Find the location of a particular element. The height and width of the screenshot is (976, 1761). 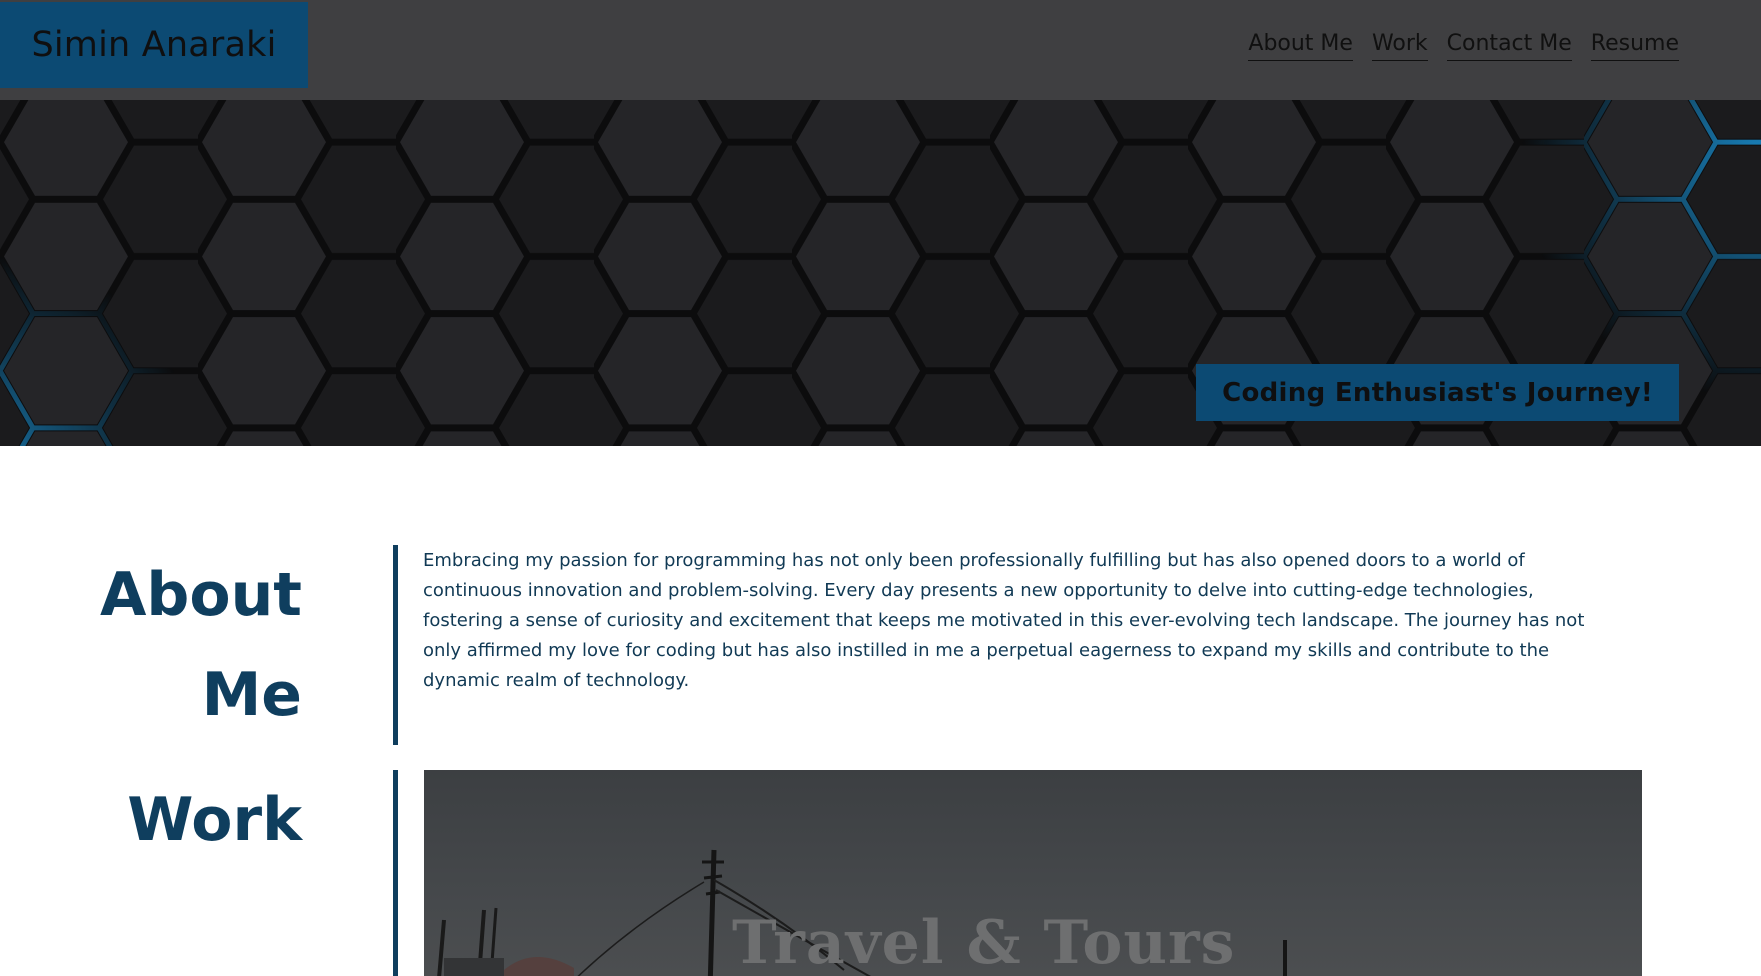

hero-tagline: Coding Enthusiast's Journey! is located at coordinates (1437, 392).